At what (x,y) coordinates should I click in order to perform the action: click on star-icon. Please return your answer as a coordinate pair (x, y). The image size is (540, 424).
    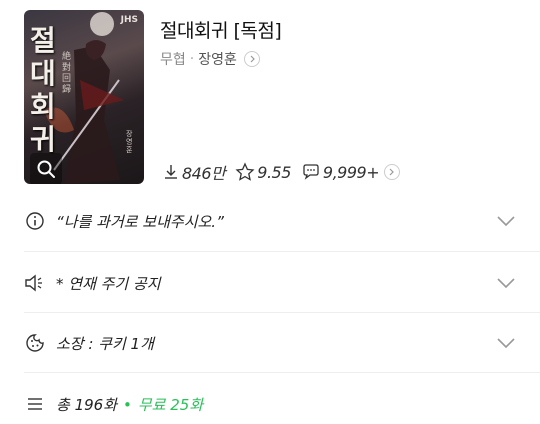
    Looking at the image, I should click on (245, 171).